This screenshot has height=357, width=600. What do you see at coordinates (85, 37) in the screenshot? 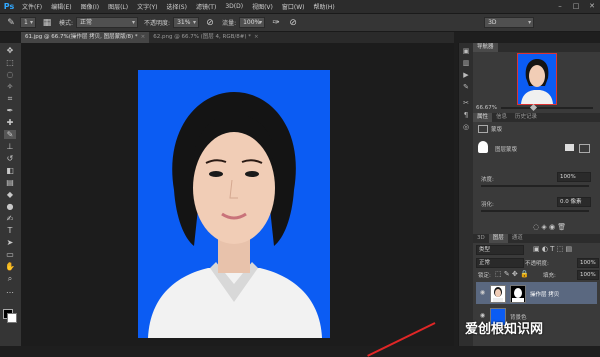
I see `tab-61-jpg: 61.jpg @ 66.7%(操作层 拷贝, 图层蒙版/8) * ×` at bounding box center [85, 37].